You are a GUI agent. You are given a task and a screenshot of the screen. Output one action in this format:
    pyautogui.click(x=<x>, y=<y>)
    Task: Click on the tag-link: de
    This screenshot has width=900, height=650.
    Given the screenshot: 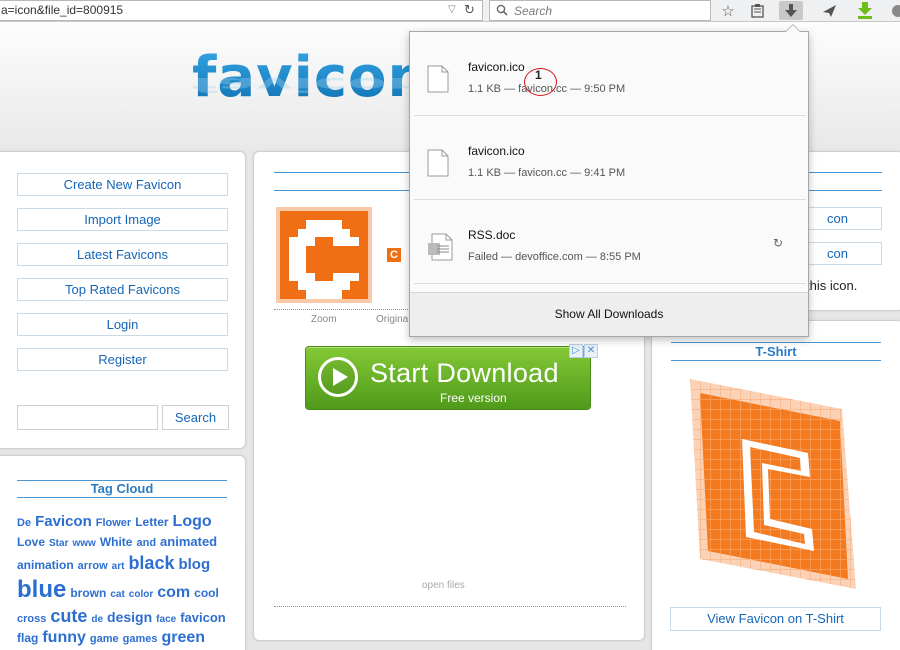 What is the action you would take?
    pyautogui.click(x=97, y=620)
    